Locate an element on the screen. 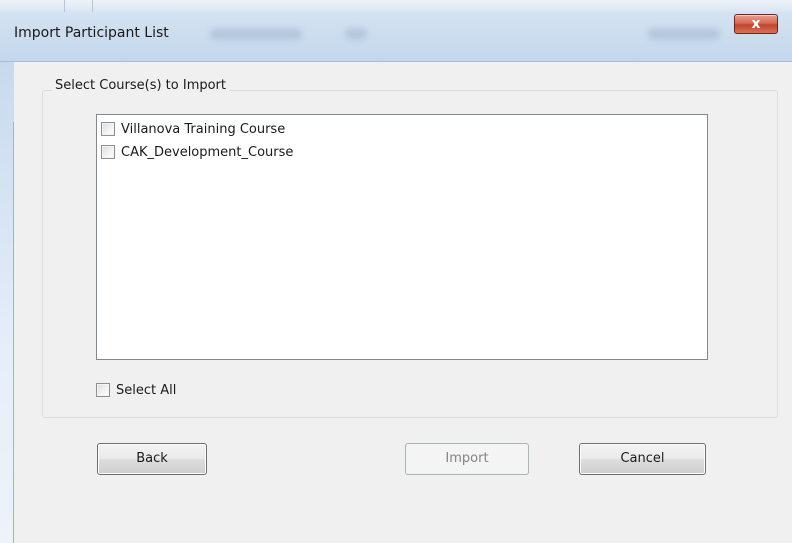  course-label: Villanova Training Course is located at coordinates (203, 129).